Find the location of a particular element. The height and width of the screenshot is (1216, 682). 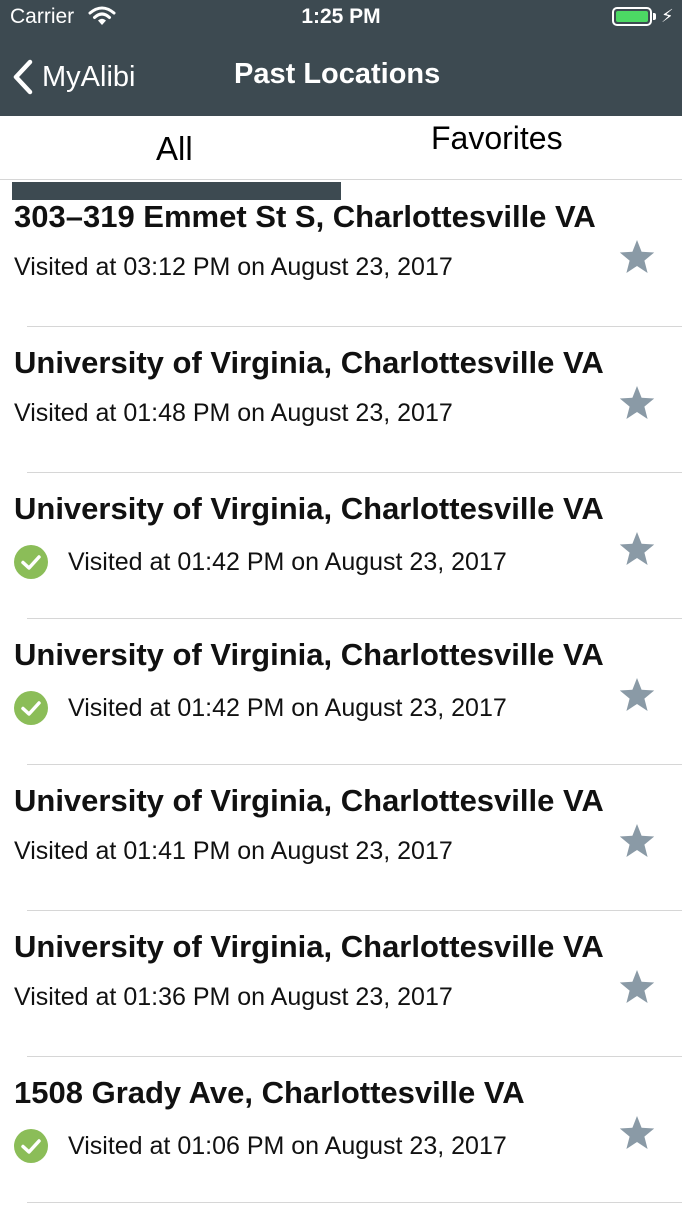

visited-info: Visited at 03:12 PM on August 23, 2017 is located at coordinates (233, 267).